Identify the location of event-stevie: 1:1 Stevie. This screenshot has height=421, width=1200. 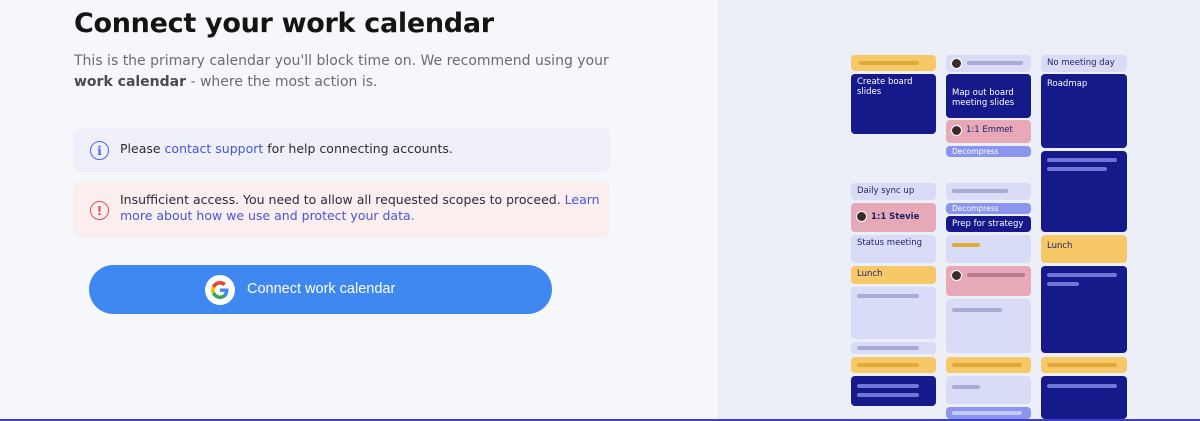
(893, 217).